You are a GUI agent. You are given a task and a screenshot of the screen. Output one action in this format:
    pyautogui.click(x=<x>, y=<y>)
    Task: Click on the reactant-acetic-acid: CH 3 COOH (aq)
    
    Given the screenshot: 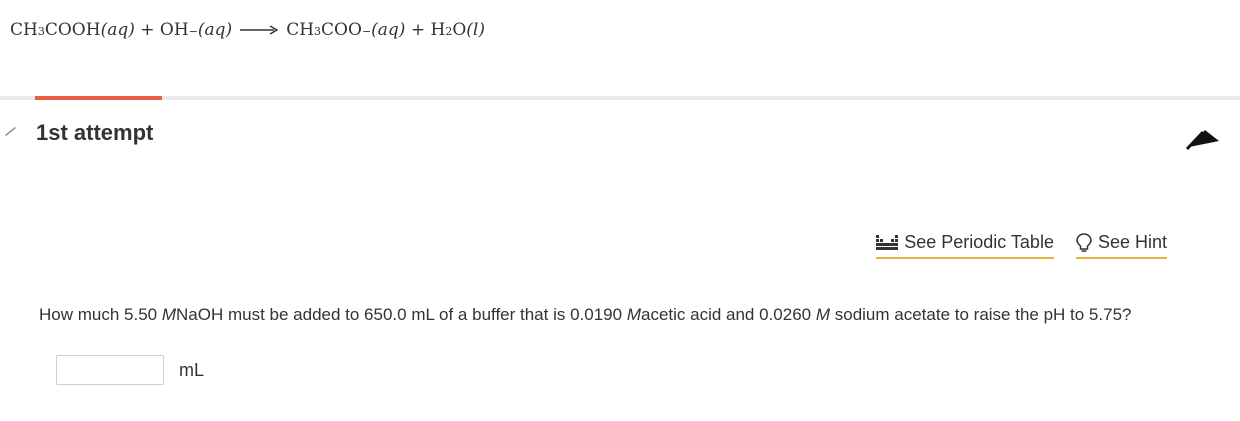 What is the action you would take?
    pyautogui.click(x=72, y=30)
    